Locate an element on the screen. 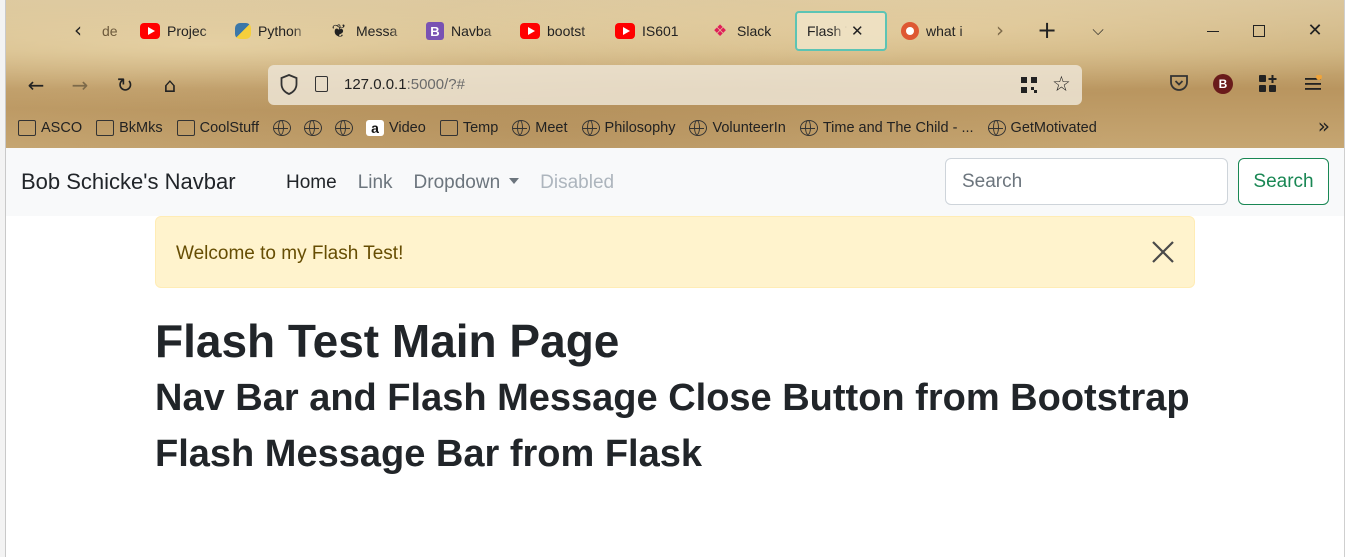 The height and width of the screenshot is (557, 1358). navigation-toolbar: ← → ↻ ⌂ 127.0.0.1:5000/?# ☆ B is located at coordinates (675, 85).